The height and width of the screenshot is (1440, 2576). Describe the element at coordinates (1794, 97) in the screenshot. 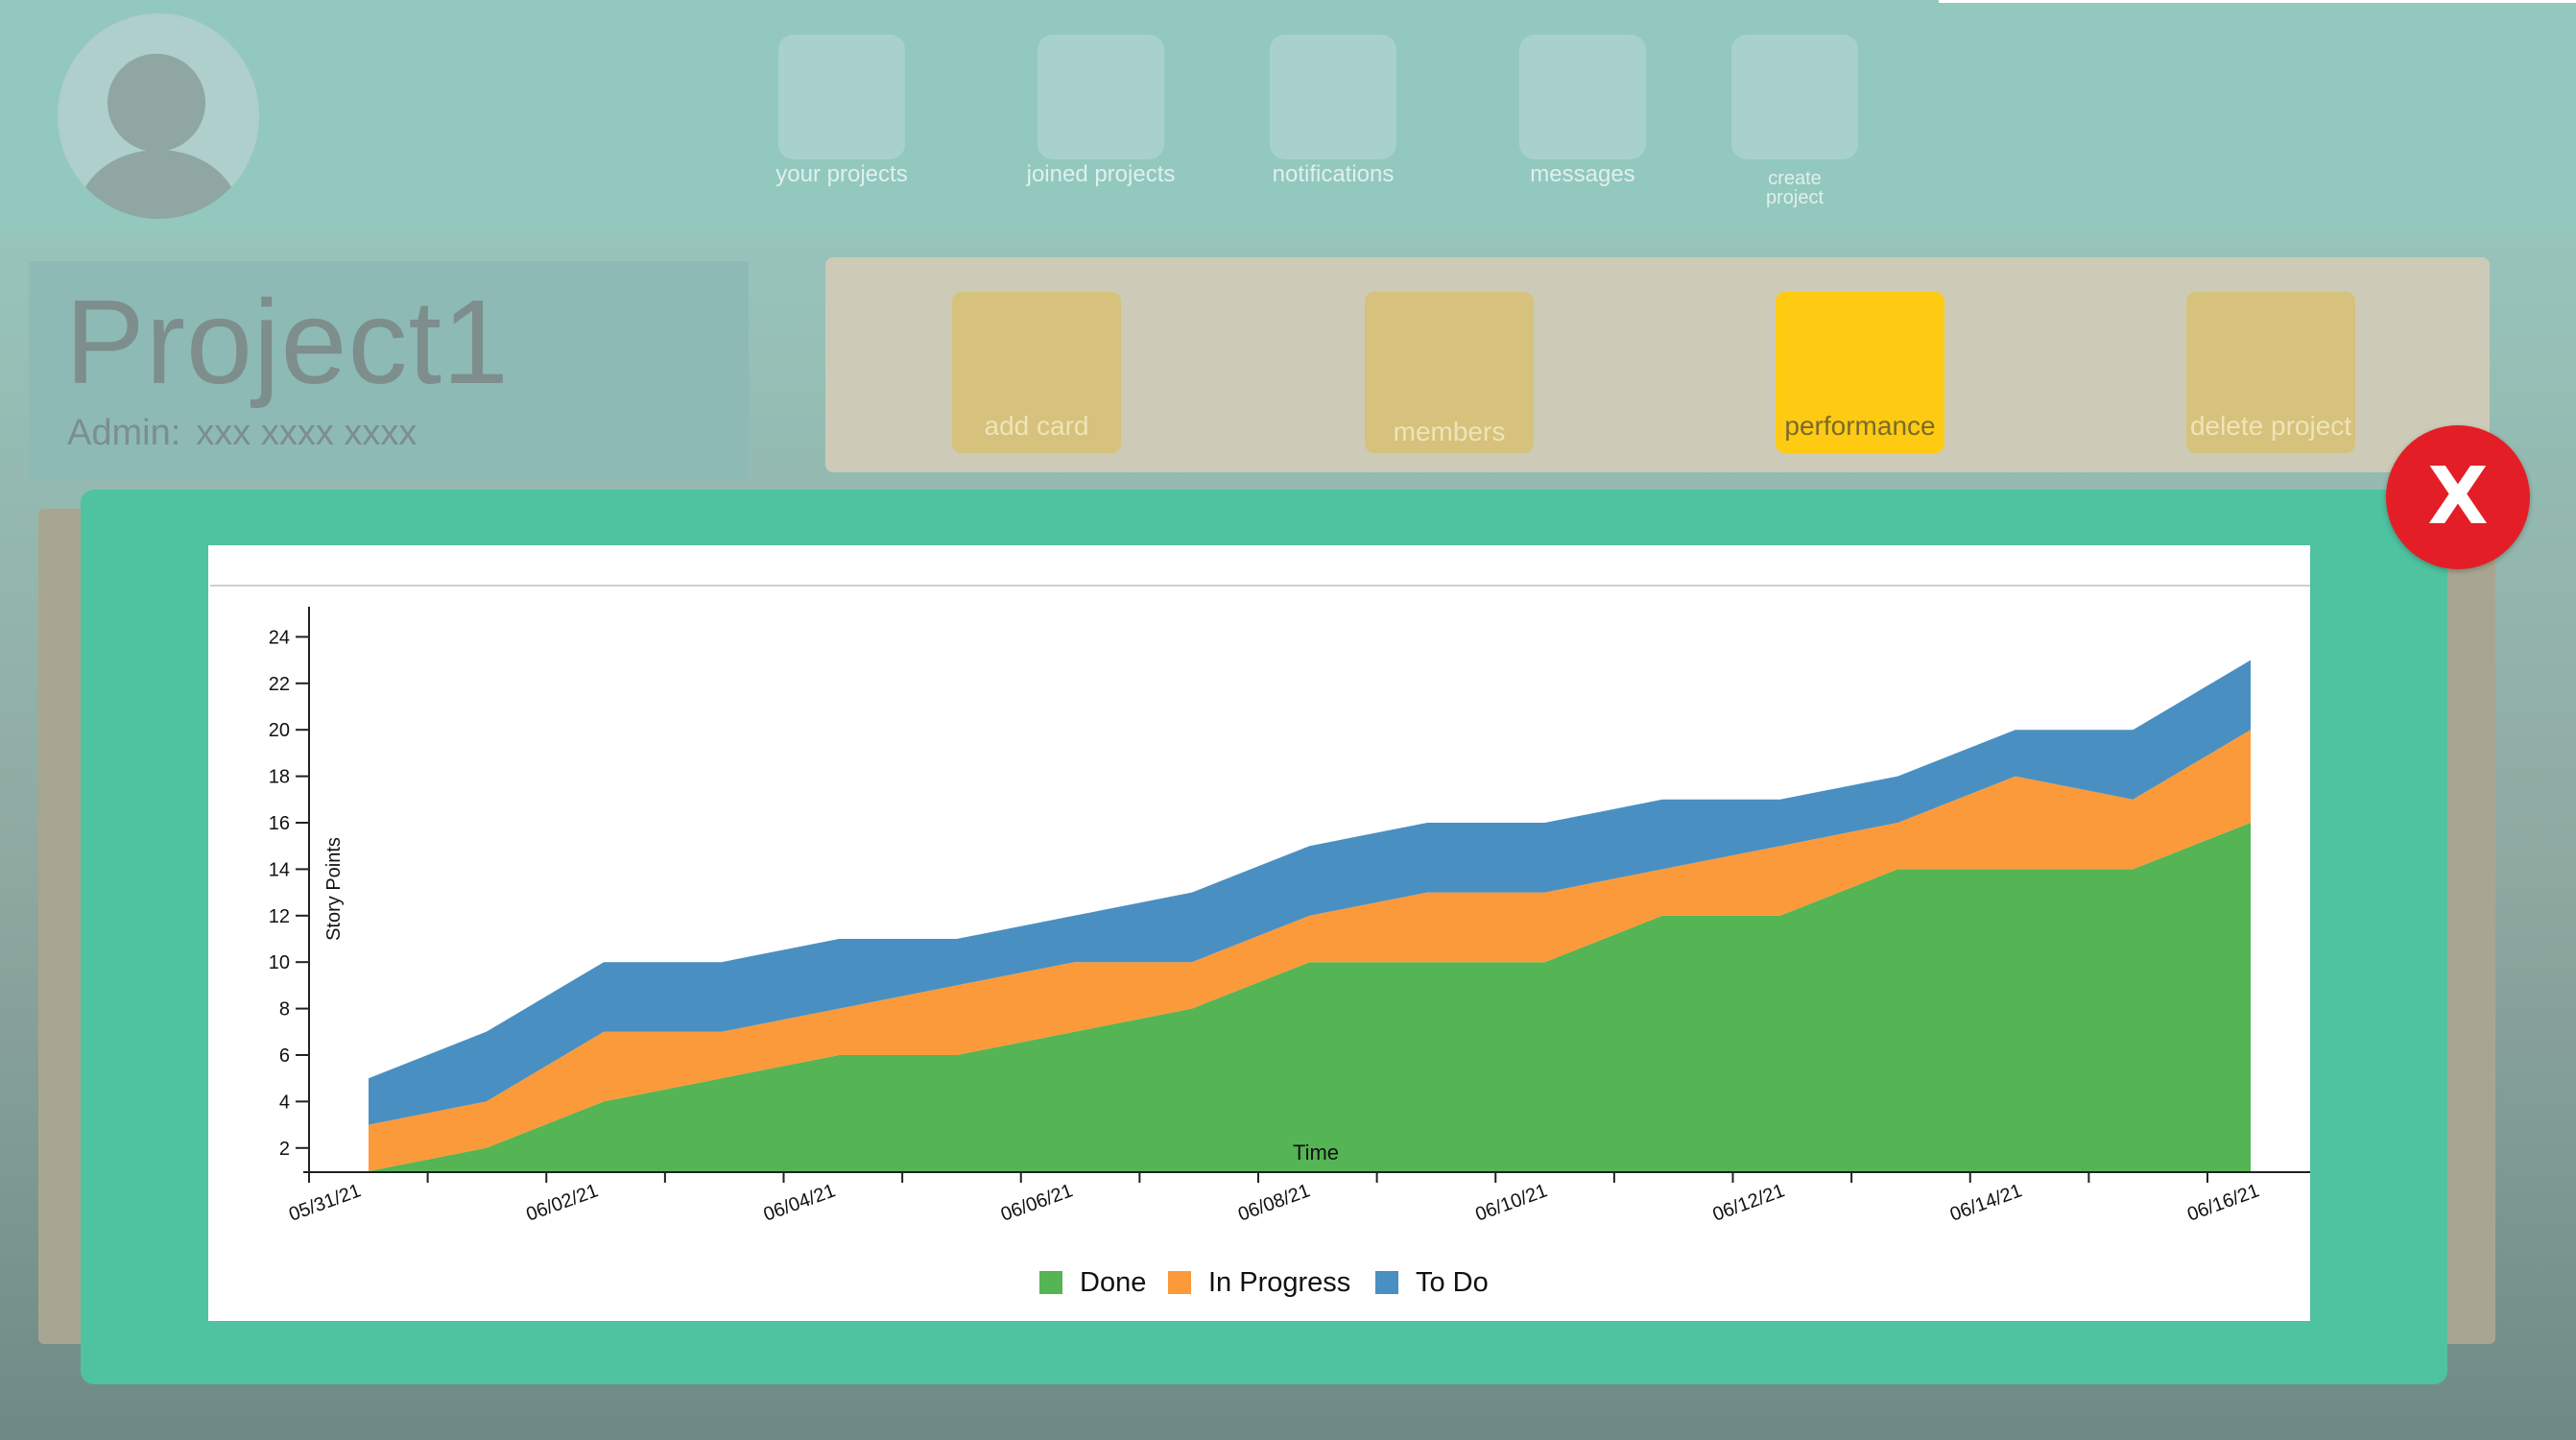

I see `create-project-icon` at that location.